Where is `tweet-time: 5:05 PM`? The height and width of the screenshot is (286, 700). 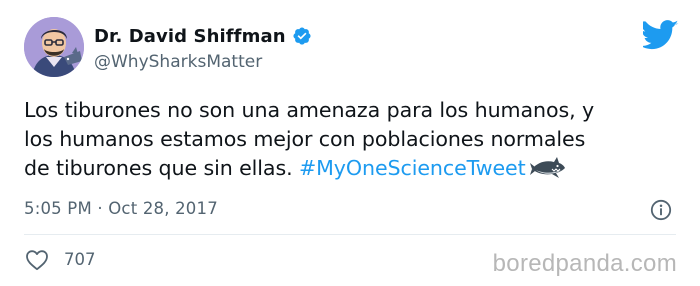 tweet-time: 5:05 PM is located at coordinates (58, 208).